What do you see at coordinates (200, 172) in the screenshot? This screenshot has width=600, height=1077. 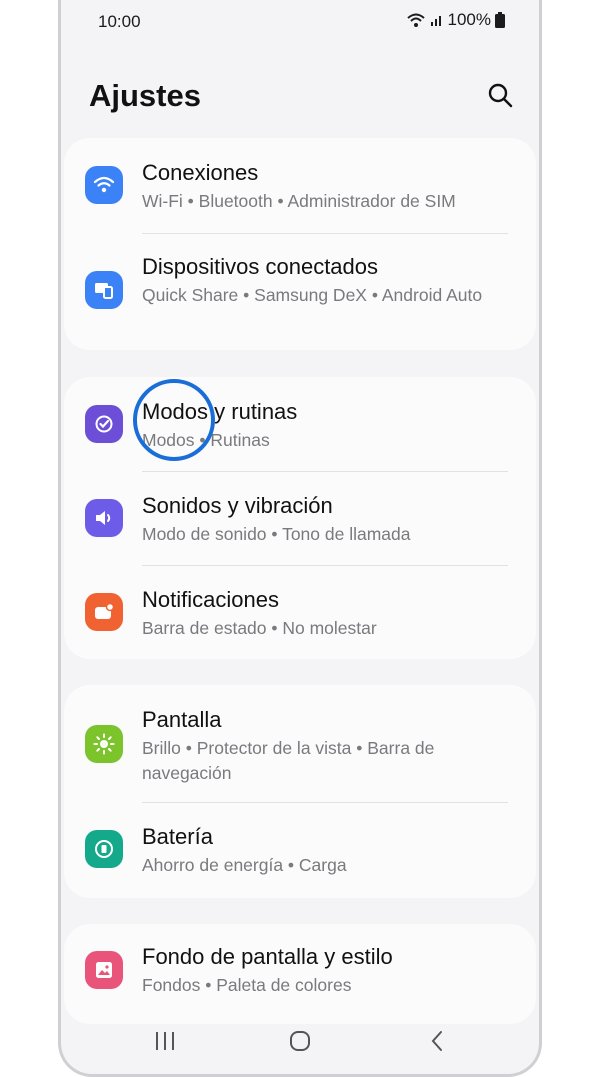 I see `item-title: Conexiones` at bounding box center [200, 172].